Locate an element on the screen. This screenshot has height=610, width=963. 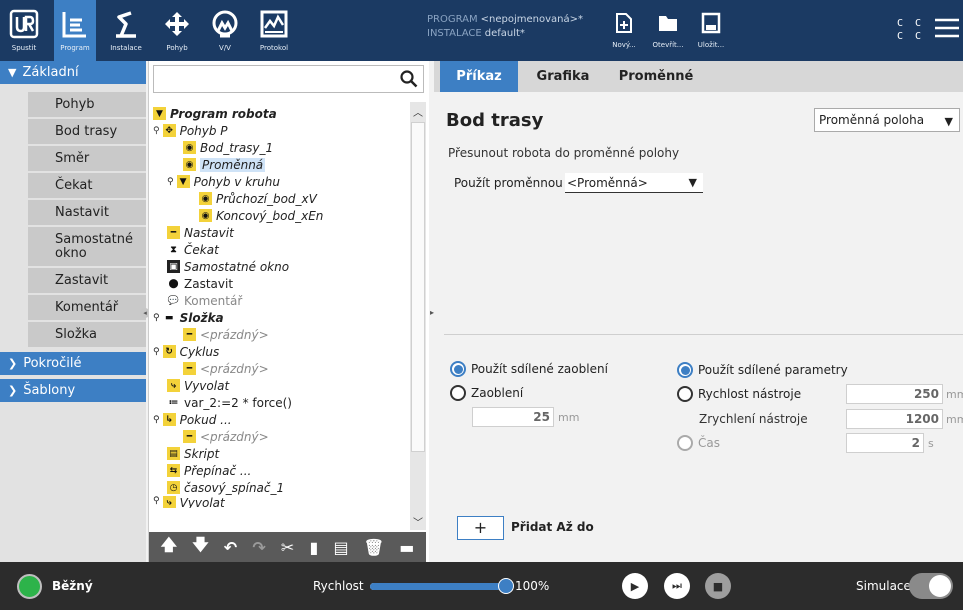
tree-node-halt: ⬤ Zastavit is located at coordinates (200, 283).